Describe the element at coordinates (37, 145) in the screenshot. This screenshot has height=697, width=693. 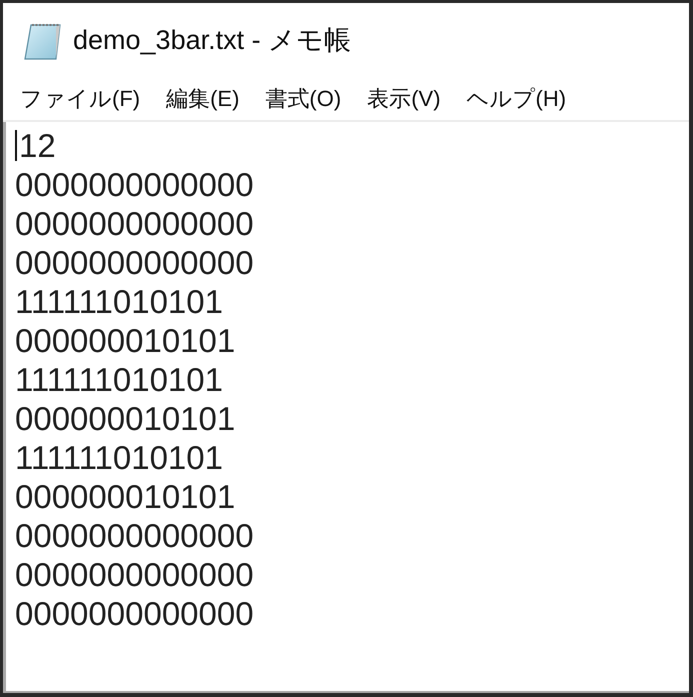
I see `text-line: 12` at that location.